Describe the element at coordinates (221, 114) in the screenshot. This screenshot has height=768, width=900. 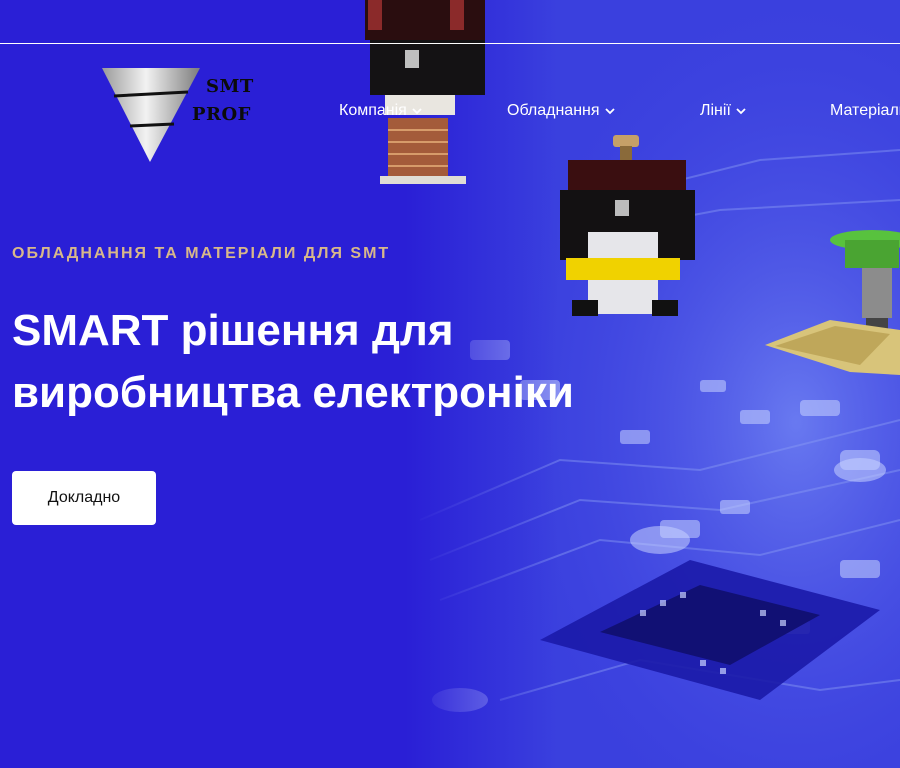
I see `logo-line-2: PROF` at that location.